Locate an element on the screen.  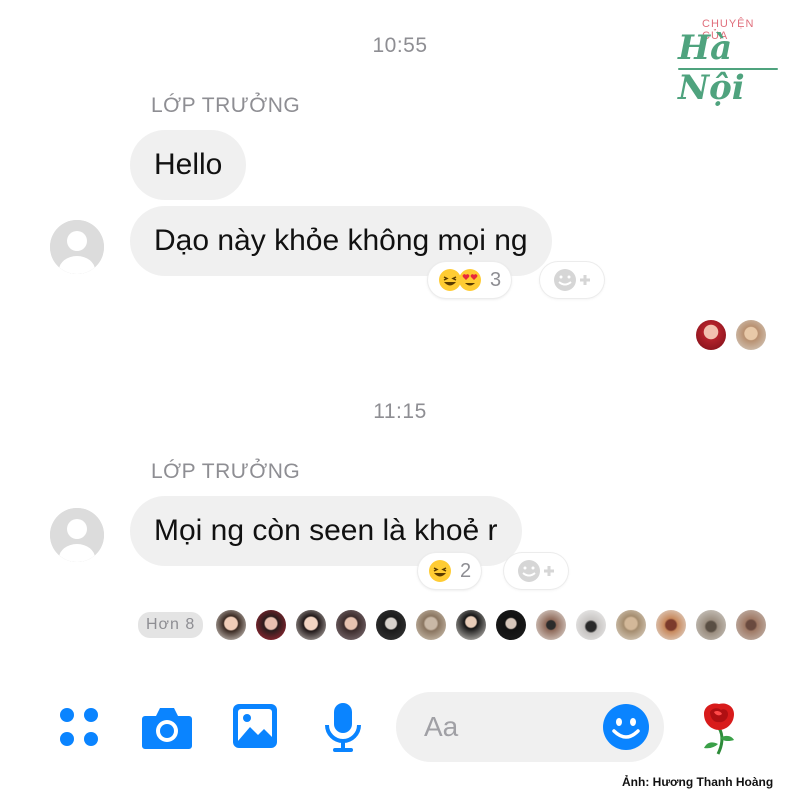
heart-eyes-face-icon is located at coordinates (470, 280).